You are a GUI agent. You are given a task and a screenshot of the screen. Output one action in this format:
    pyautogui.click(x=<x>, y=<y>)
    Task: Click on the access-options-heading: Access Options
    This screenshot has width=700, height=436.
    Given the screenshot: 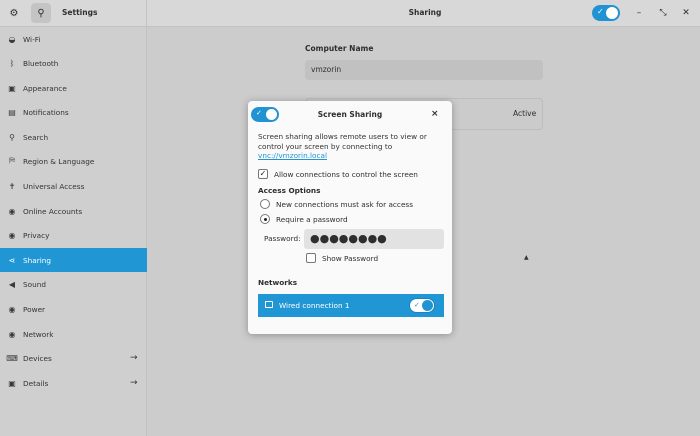 What is the action you would take?
    pyautogui.click(x=289, y=190)
    